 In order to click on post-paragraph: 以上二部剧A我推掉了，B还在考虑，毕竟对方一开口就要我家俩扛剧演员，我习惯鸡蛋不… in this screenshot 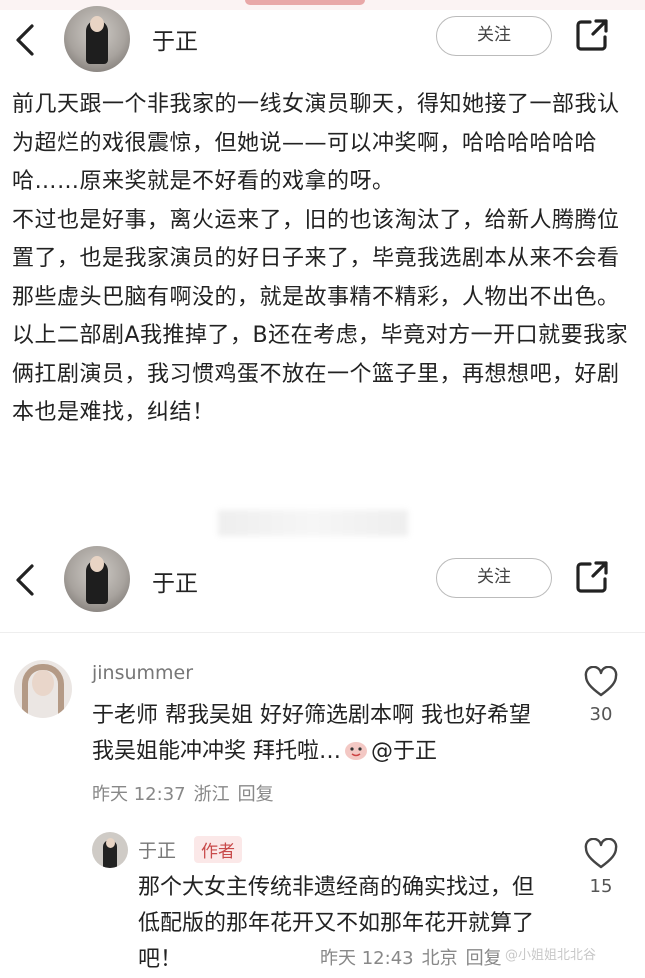, I will do `click(320, 374)`.